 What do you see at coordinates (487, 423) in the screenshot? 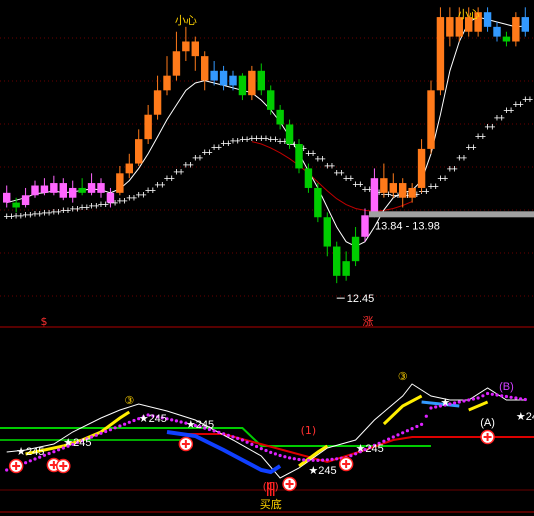
I see `letter-label: (A)` at bounding box center [487, 423].